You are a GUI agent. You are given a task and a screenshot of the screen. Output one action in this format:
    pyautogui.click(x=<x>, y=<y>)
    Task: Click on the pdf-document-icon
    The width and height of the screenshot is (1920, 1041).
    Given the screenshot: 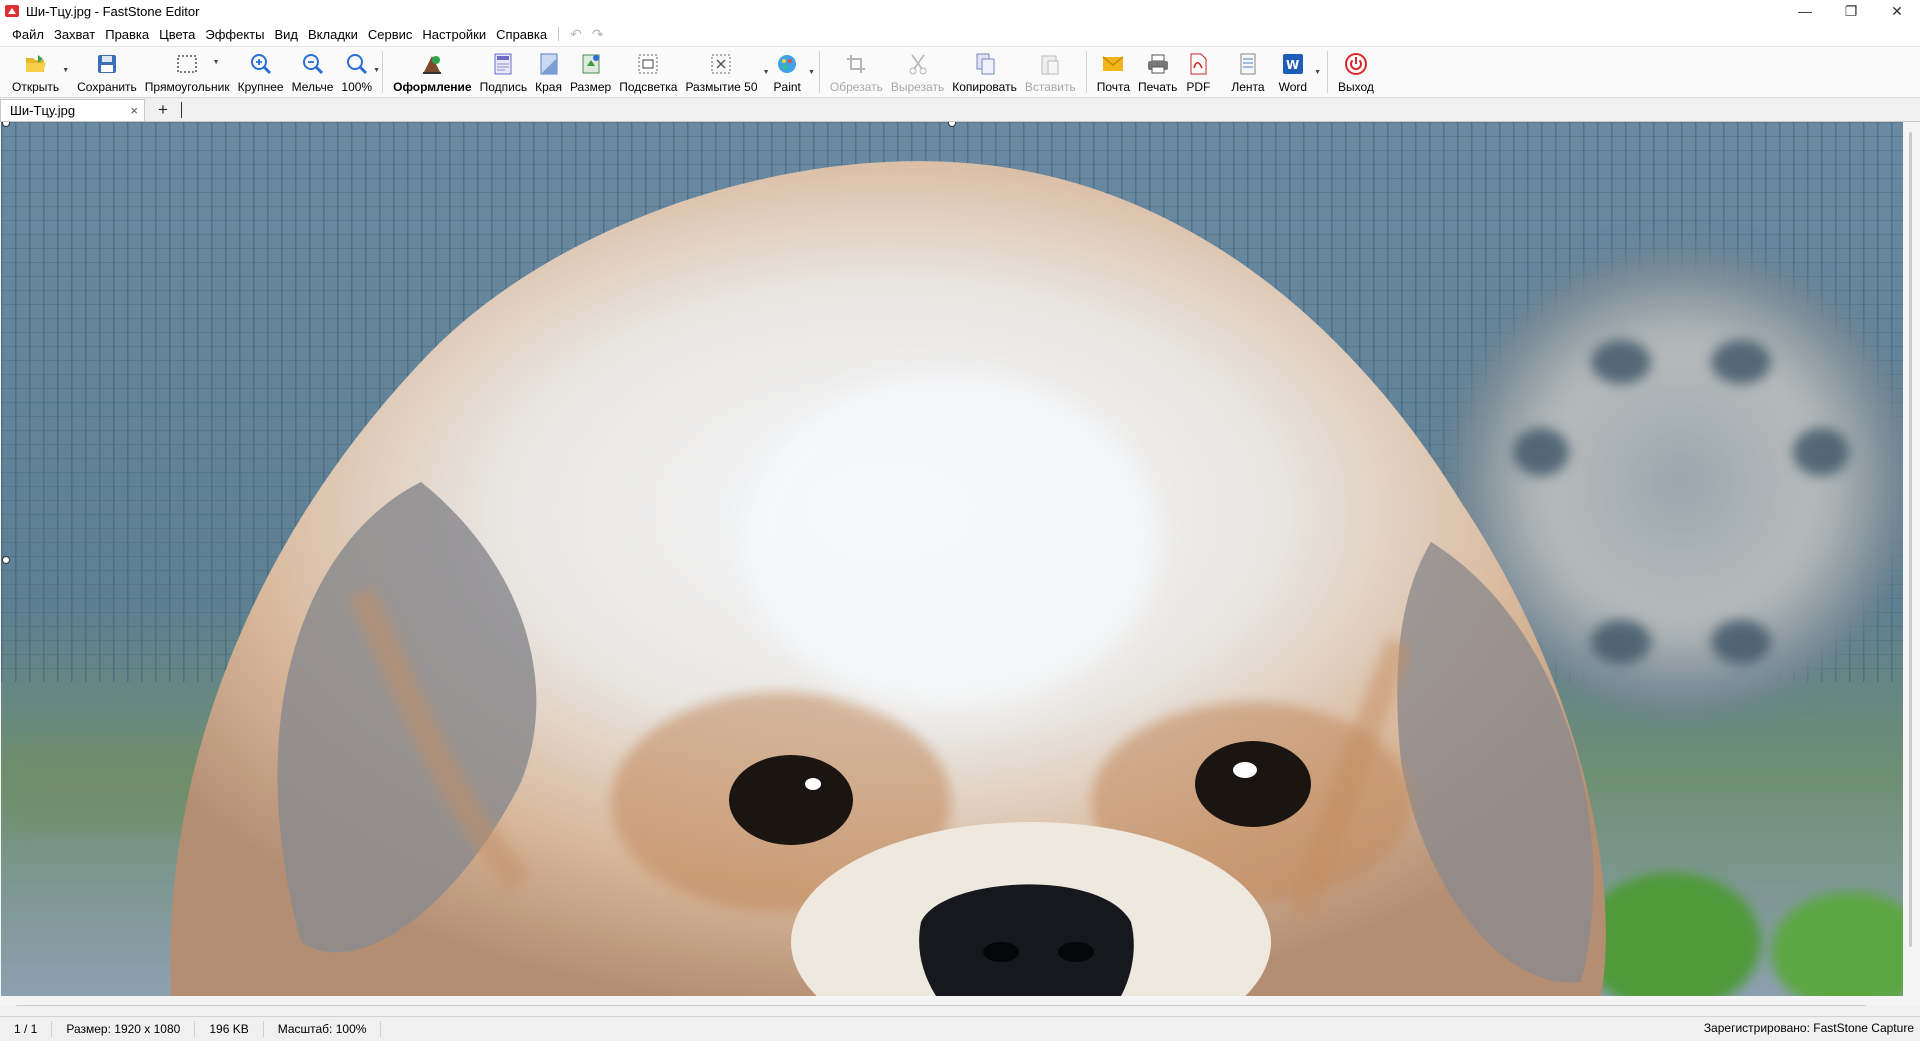 What is the action you would take?
    pyautogui.click(x=1198, y=64)
    